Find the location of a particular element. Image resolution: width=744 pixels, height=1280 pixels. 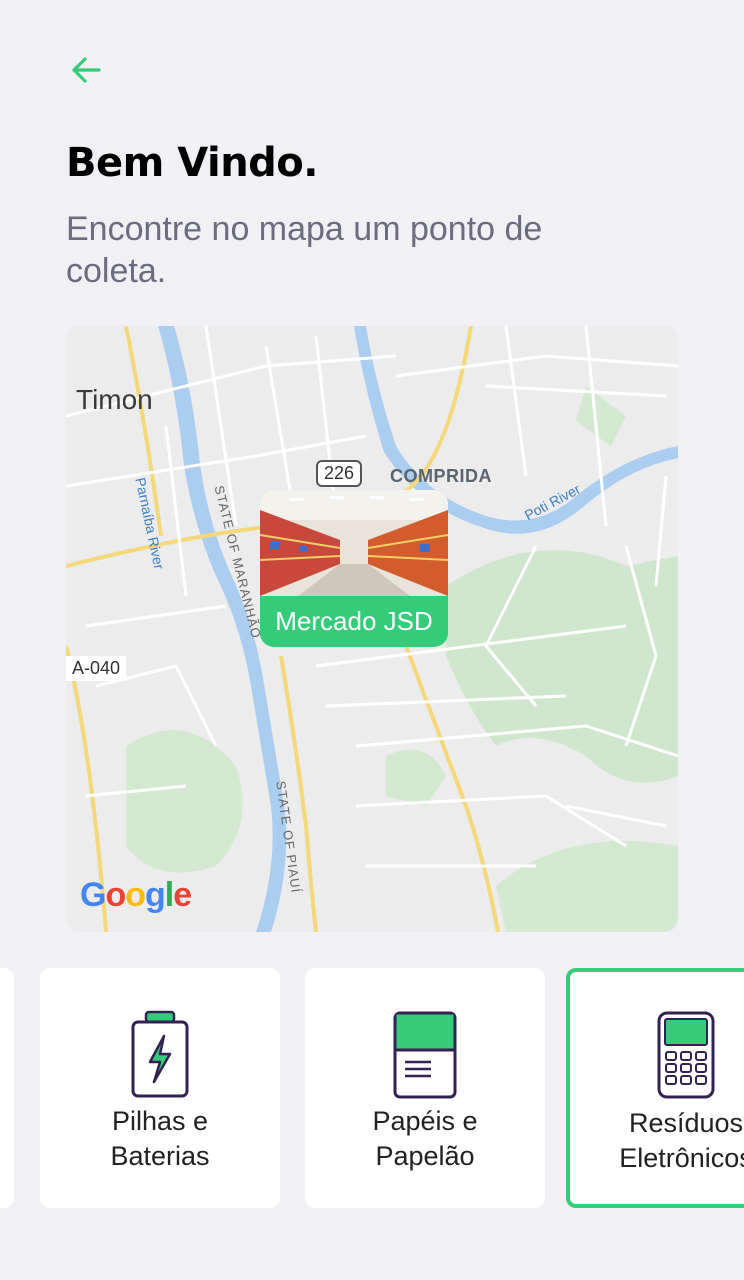

category-card-papeis-papelao: Papéis e Papelão is located at coordinates (425, 1088).